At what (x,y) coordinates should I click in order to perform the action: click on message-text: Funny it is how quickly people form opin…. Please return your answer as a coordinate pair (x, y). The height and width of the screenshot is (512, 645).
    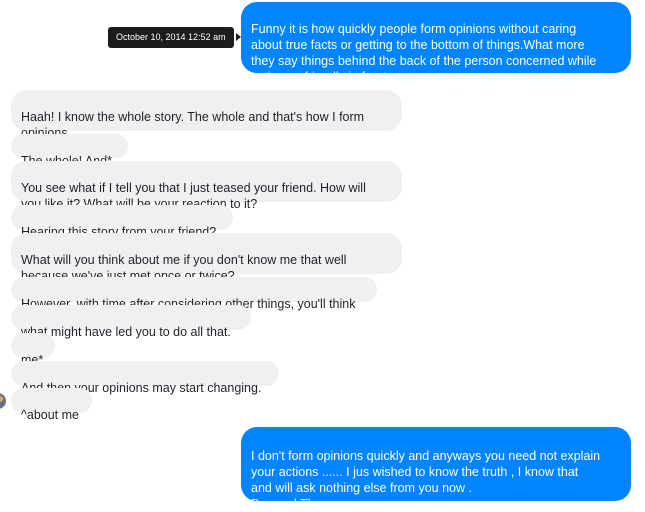
    Looking at the image, I should click on (424, 53).